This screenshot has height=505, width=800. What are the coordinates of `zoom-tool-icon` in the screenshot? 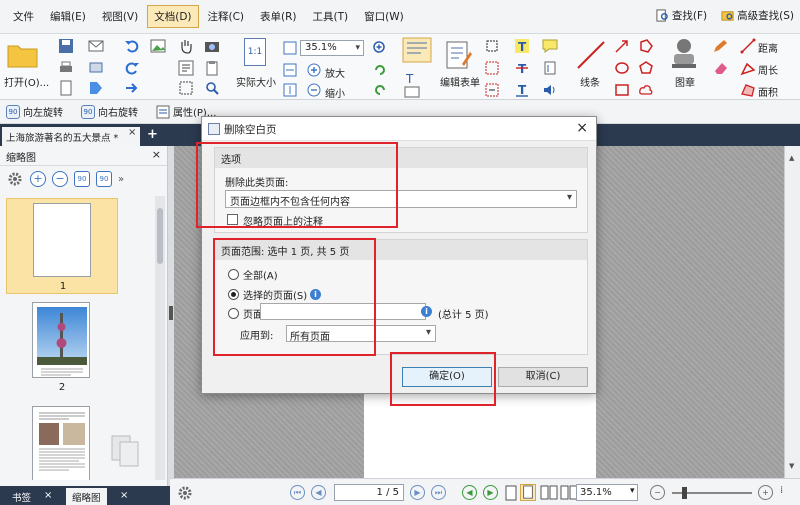 It's located at (212, 88).